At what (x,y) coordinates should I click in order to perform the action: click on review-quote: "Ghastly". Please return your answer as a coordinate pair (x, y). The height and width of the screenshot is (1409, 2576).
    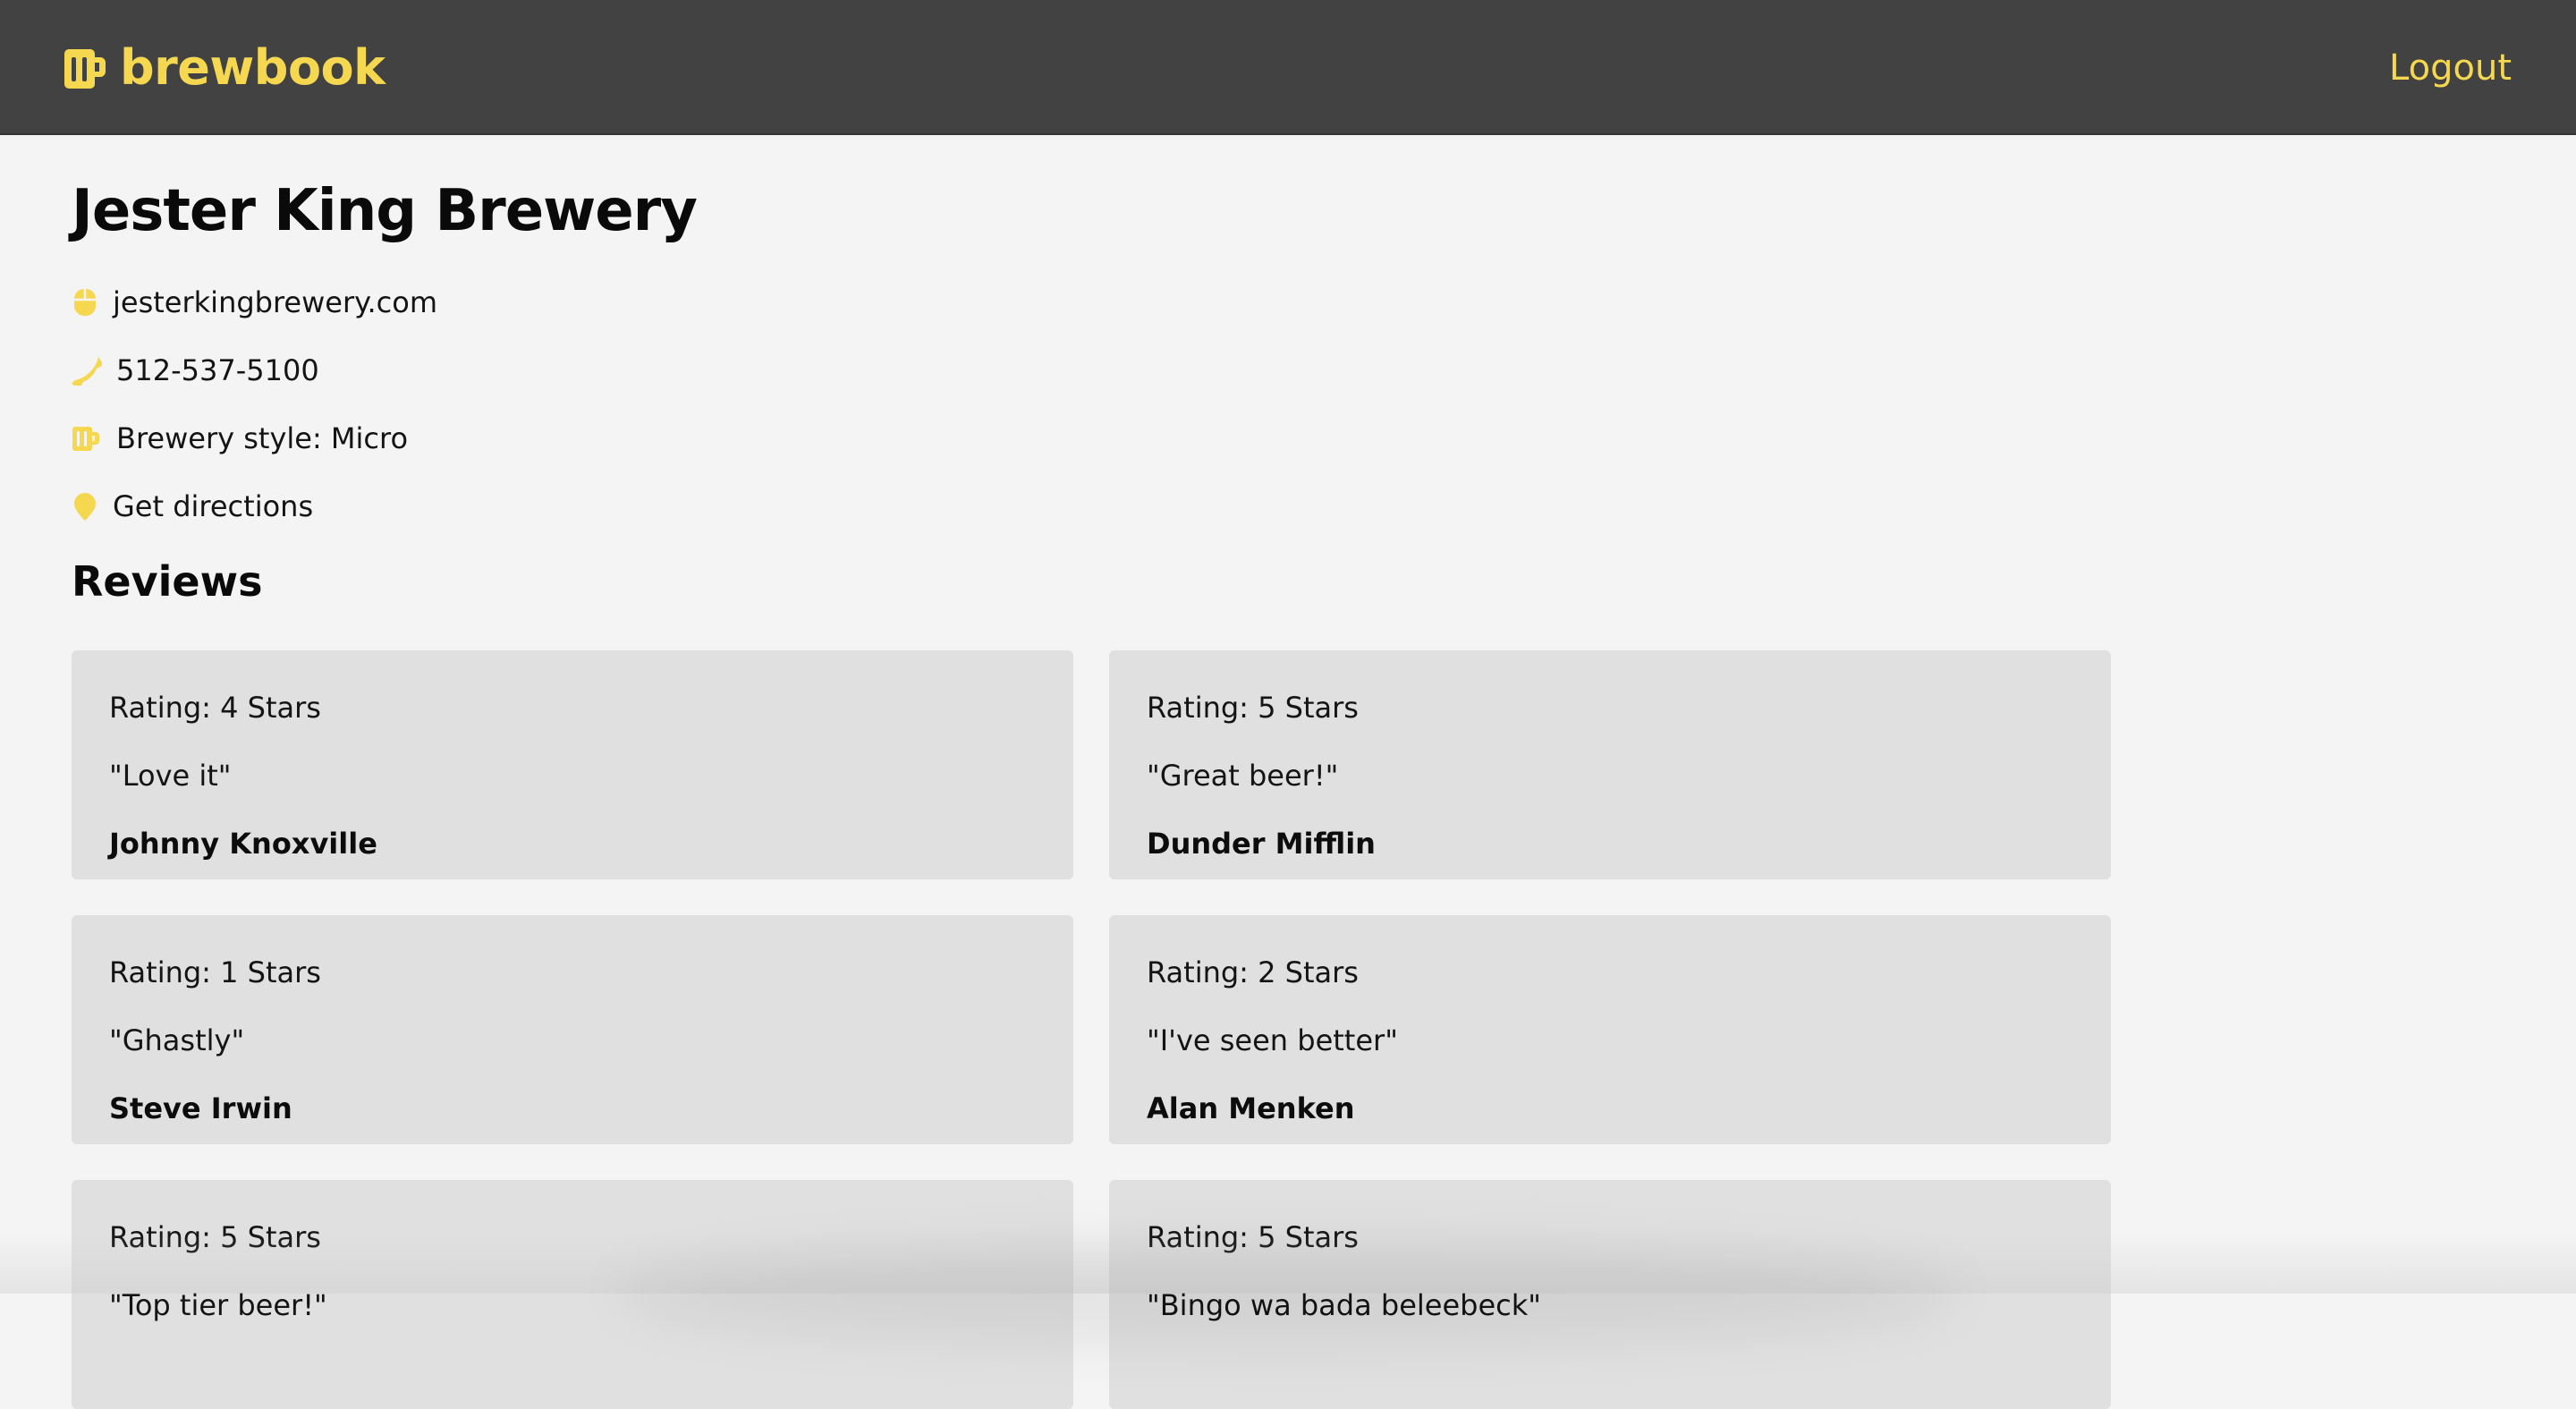
    Looking at the image, I should click on (177, 1040).